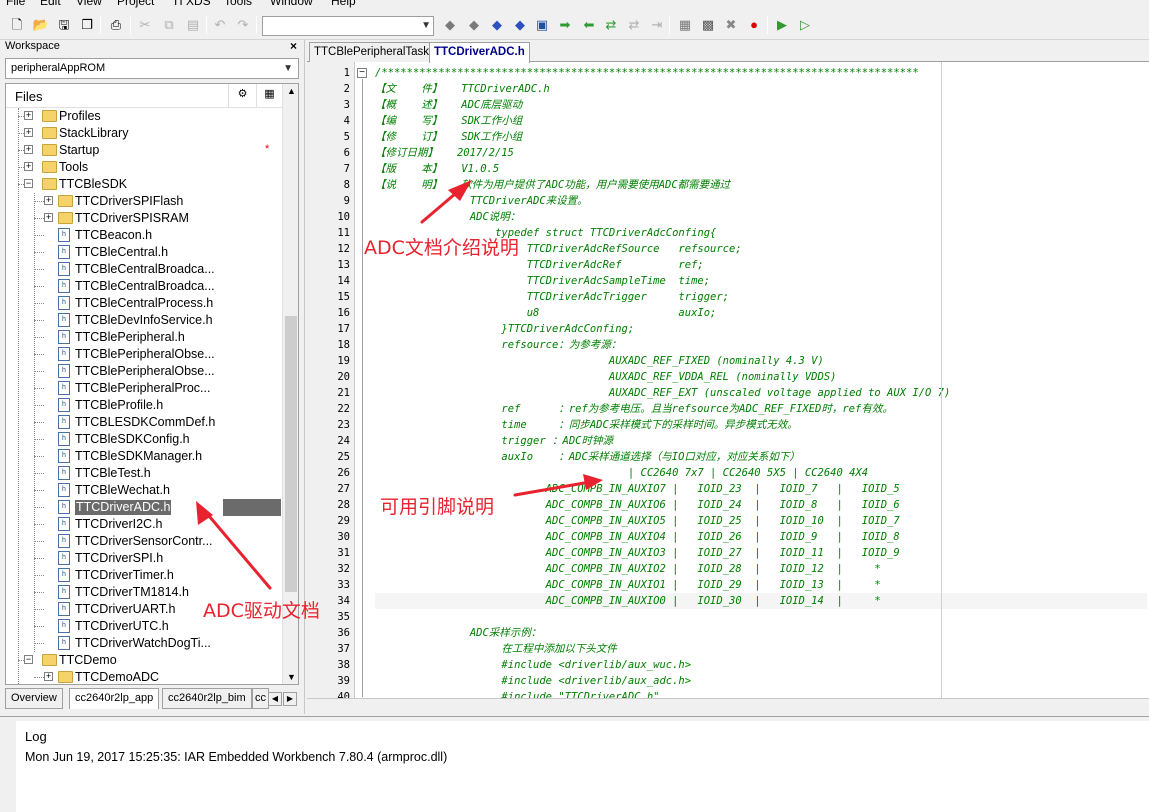 The image size is (1149, 812). I want to click on tree-file: h TTCDriverTimer.h, so click(144, 575).